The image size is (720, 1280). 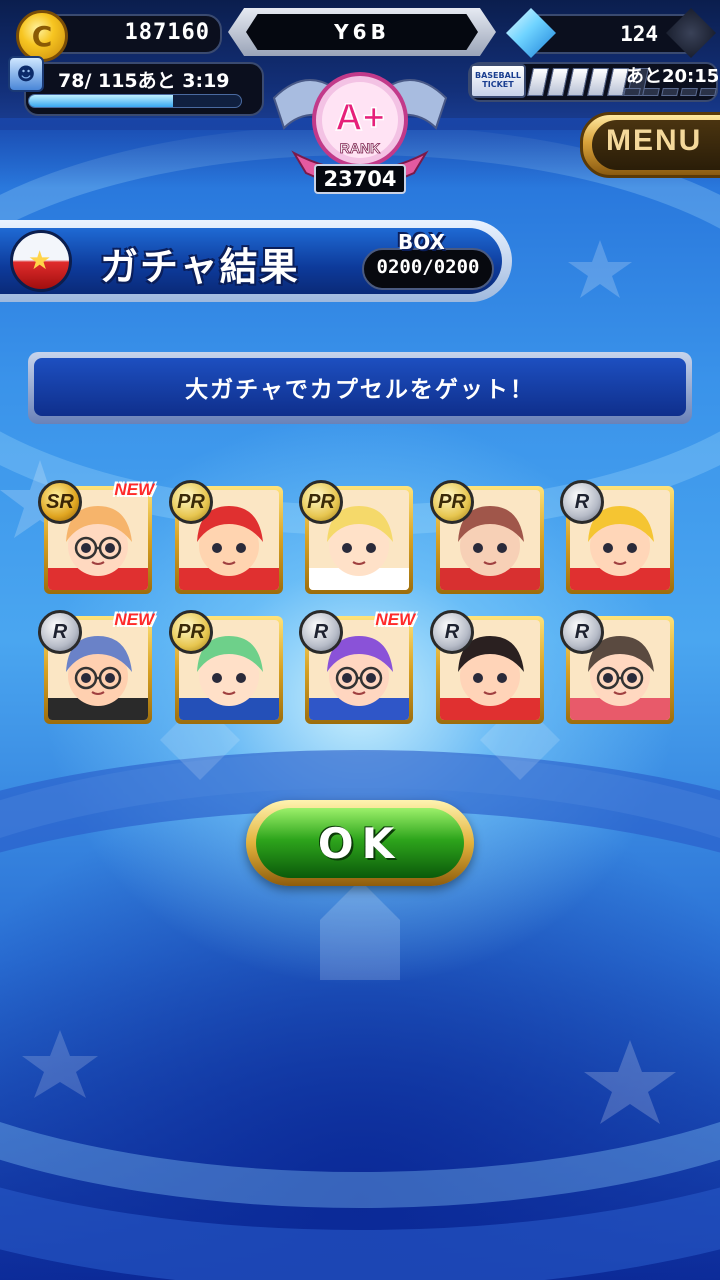 I want to click on player-card-icon: ☻, so click(x=26, y=74).